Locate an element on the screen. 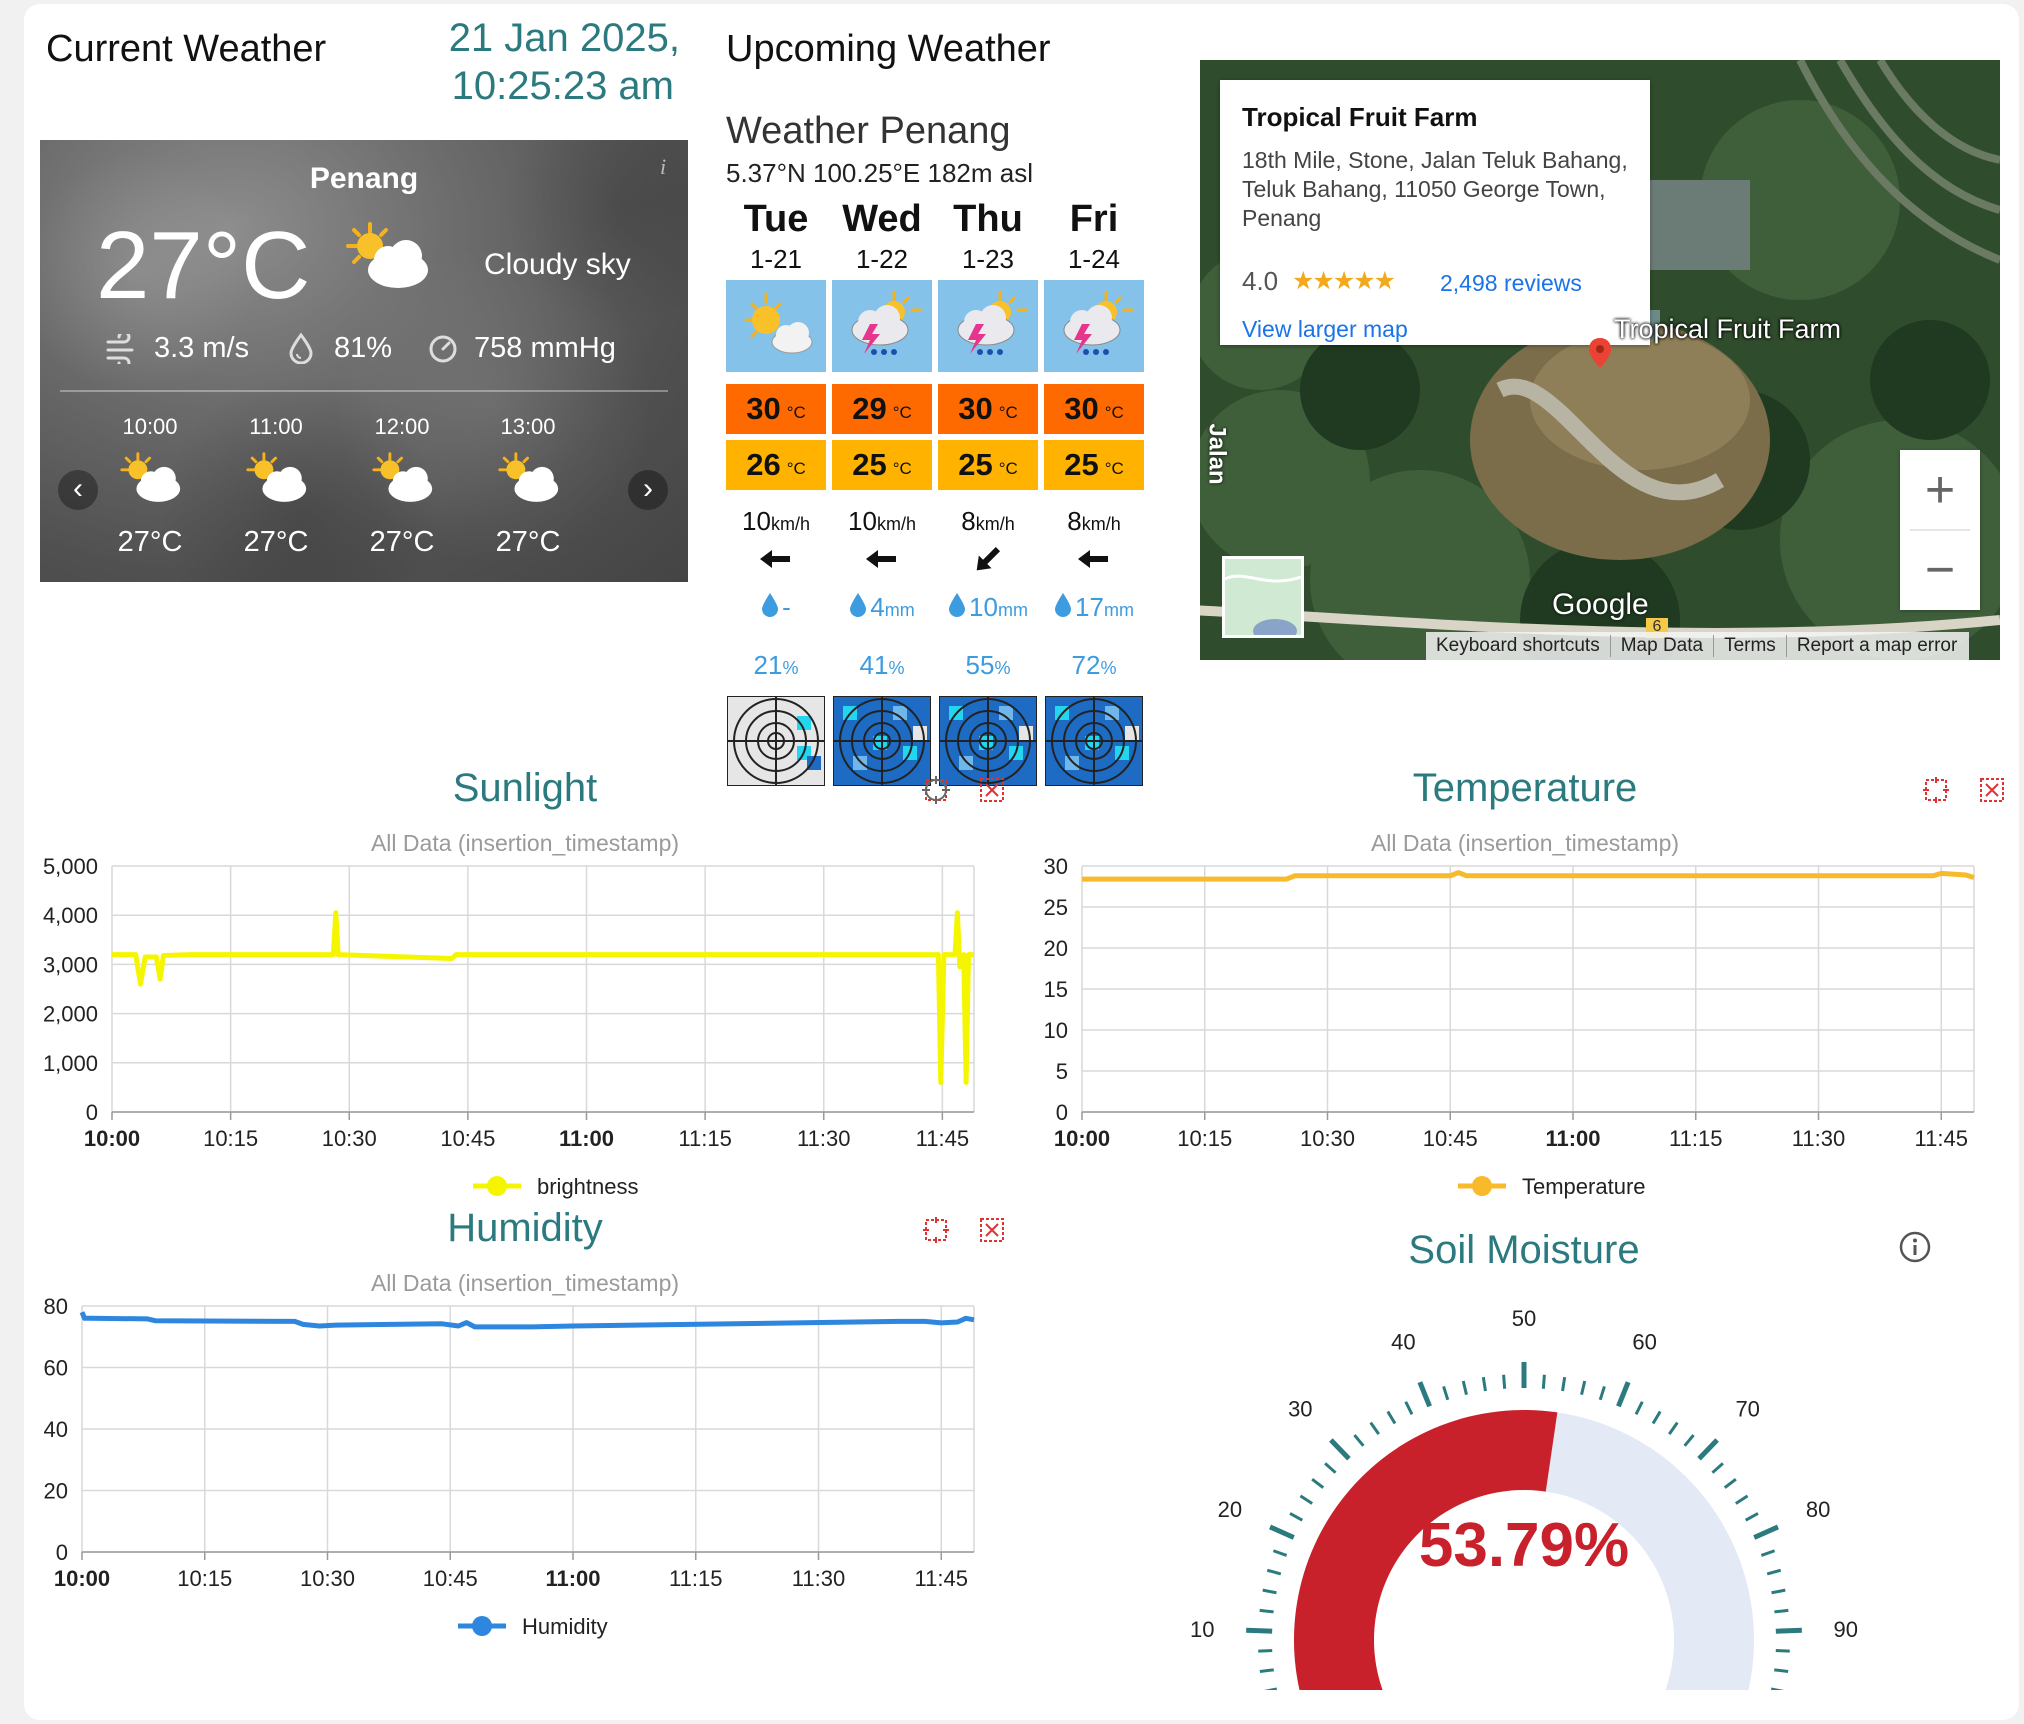 This screenshot has width=2024, height=1724. view-larger-map-link: View larger map is located at coordinates (1325, 329).